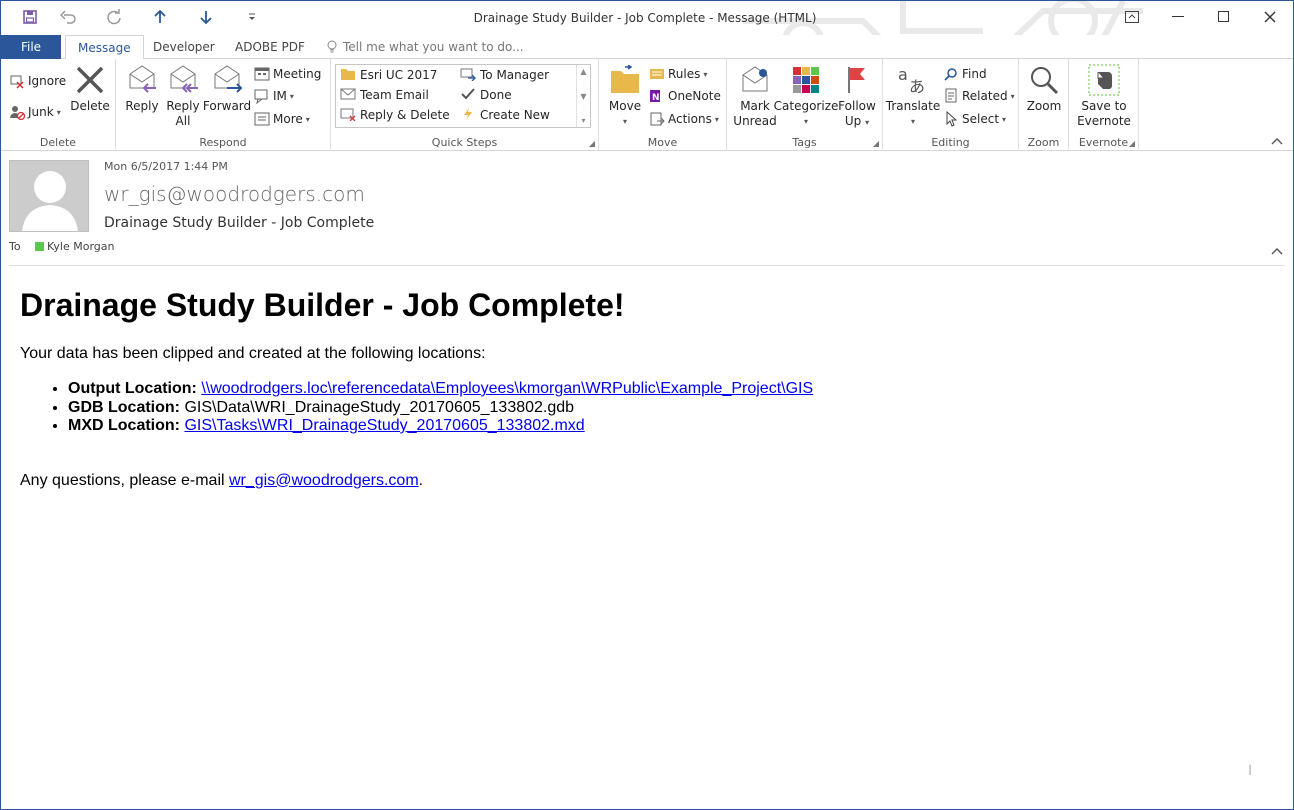 The image size is (1294, 810). Describe the element at coordinates (857, 80) in the screenshot. I see `flag-icon` at that location.